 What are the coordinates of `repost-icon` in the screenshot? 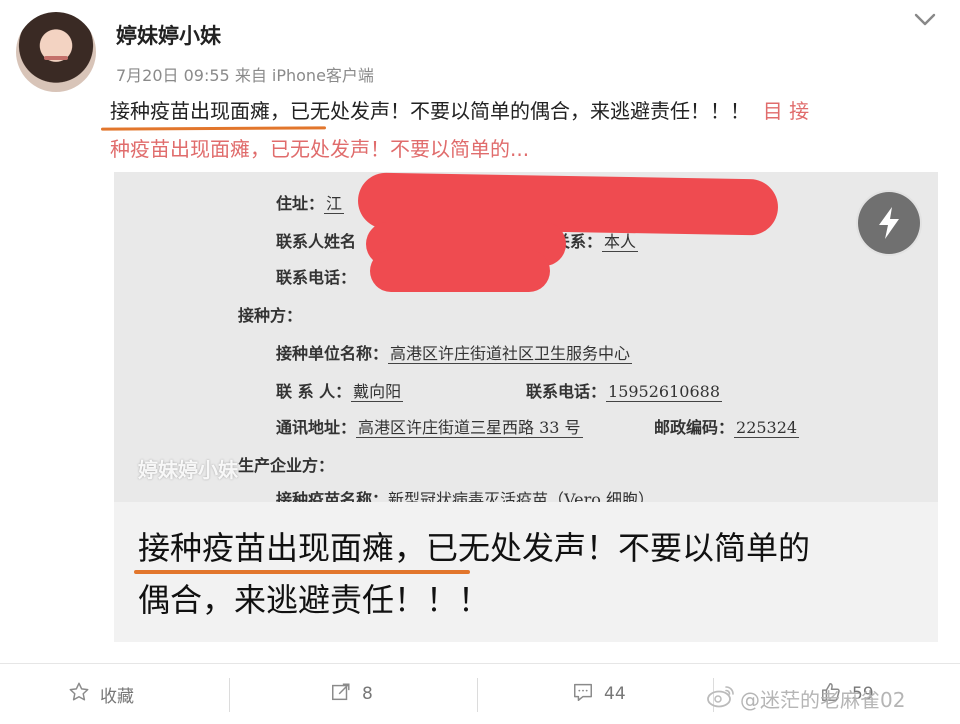 It's located at (341, 694).